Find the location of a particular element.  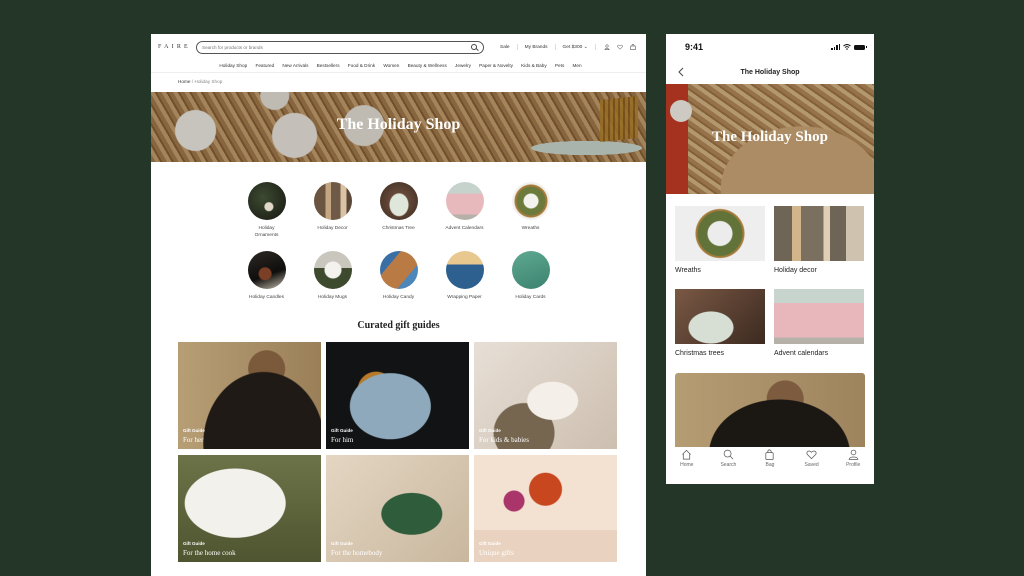

nav-food-drink: Food & Drink is located at coordinates (361, 65).